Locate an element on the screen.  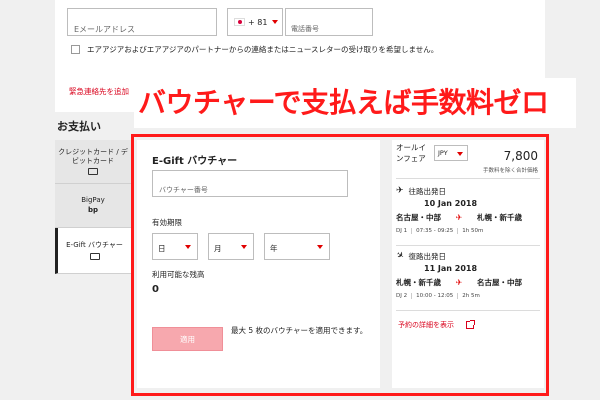
flight-direction: 復路出発日 is located at coordinates (427, 256).